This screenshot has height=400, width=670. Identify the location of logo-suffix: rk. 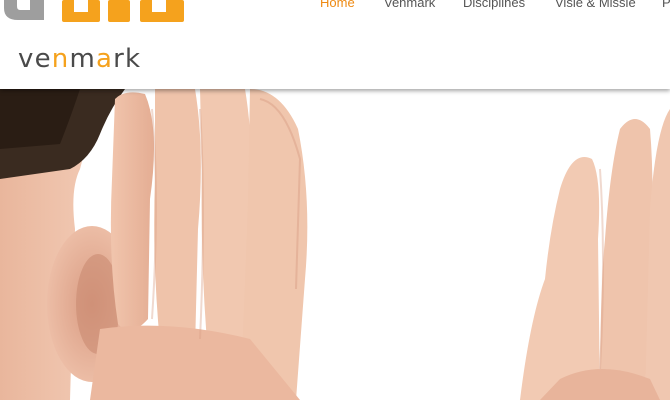
(127, 59).